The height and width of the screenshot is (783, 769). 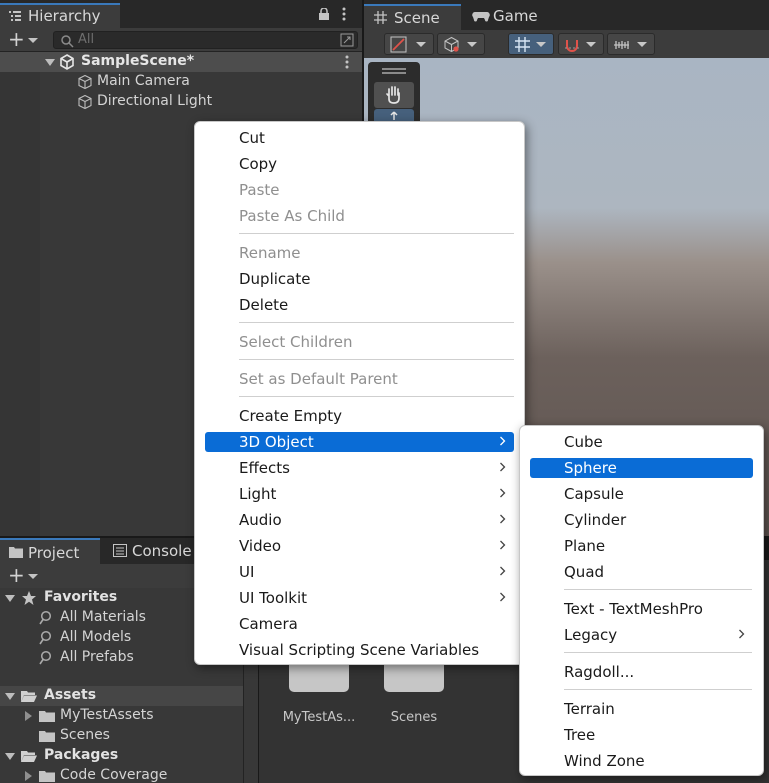 I want to click on menu-item-tree: Tree, so click(x=641, y=735).